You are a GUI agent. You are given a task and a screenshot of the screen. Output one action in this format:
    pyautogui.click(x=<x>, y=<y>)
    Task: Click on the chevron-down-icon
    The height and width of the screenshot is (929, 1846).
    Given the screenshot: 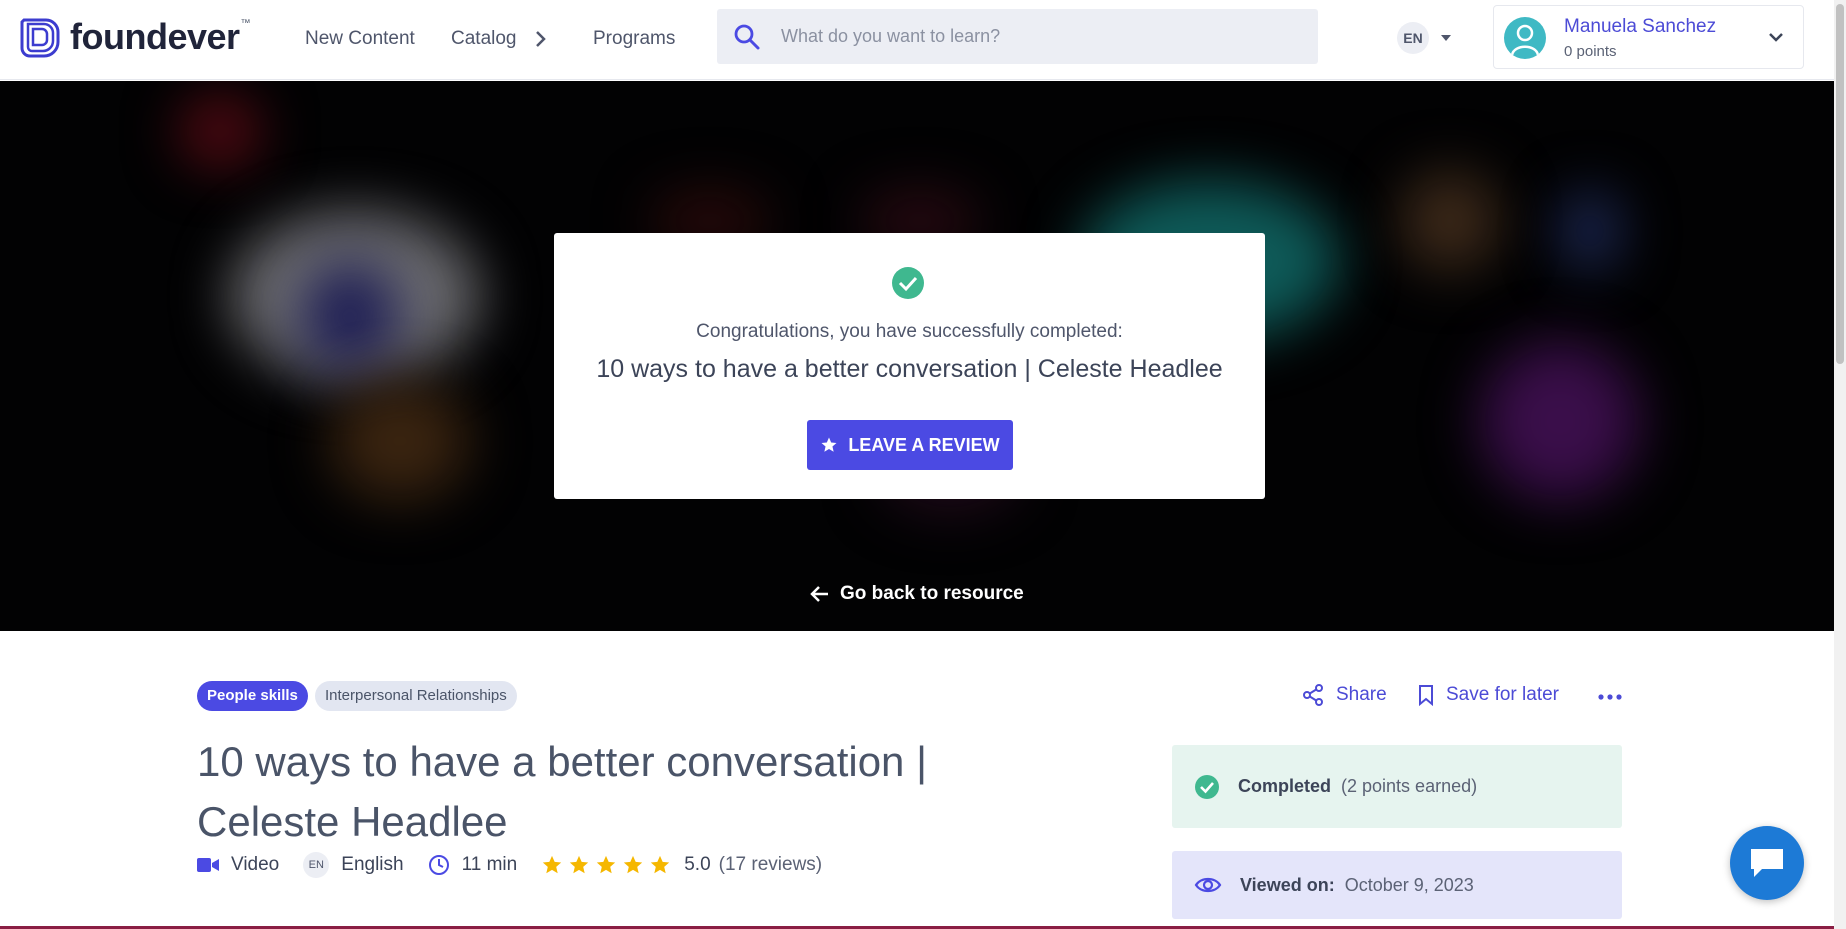 What is the action you would take?
    pyautogui.click(x=1776, y=37)
    